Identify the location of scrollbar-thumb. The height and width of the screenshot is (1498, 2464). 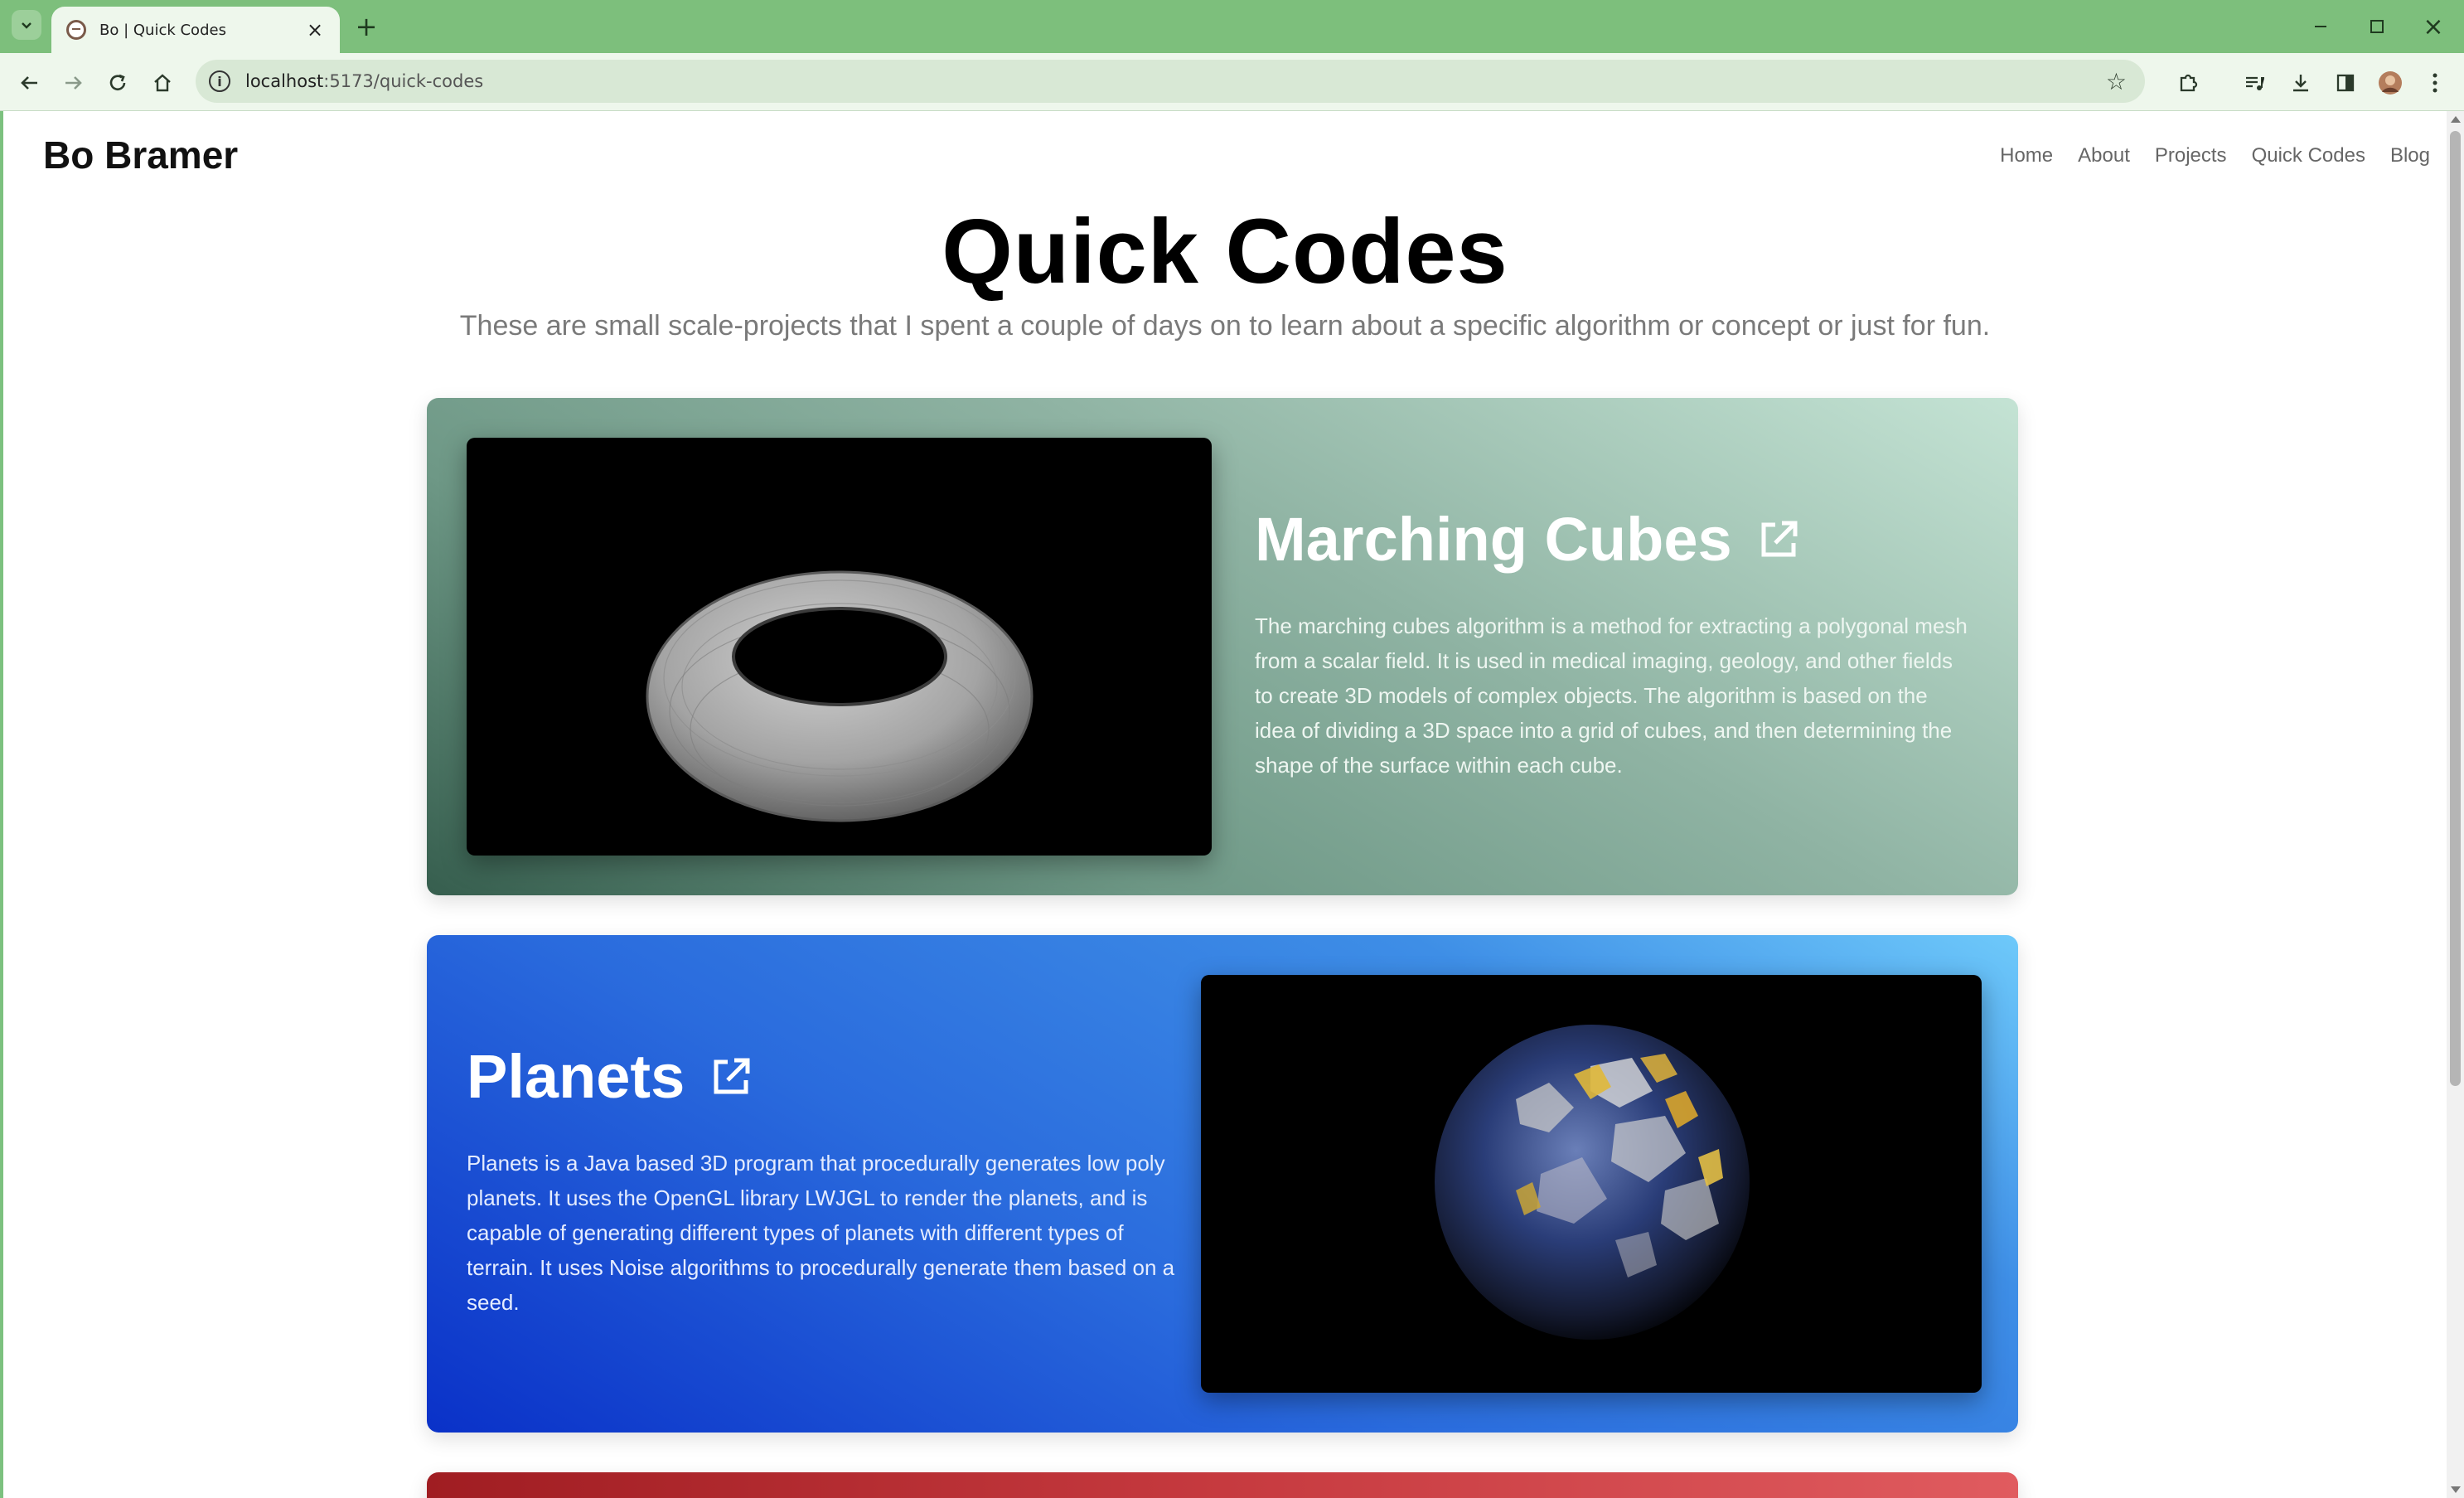
(2455, 608).